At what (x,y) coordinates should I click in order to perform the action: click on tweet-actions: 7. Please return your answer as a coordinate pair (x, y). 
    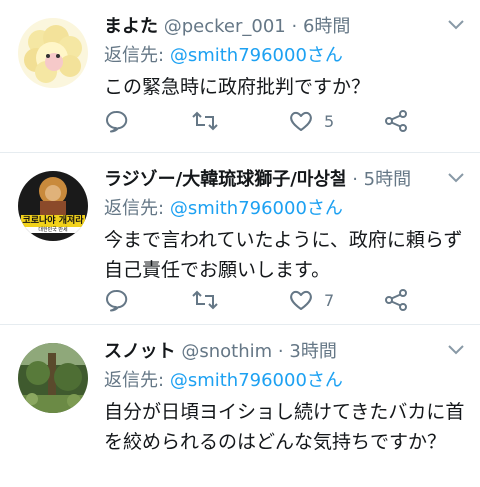
    Looking at the image, I should click on (262, 300).